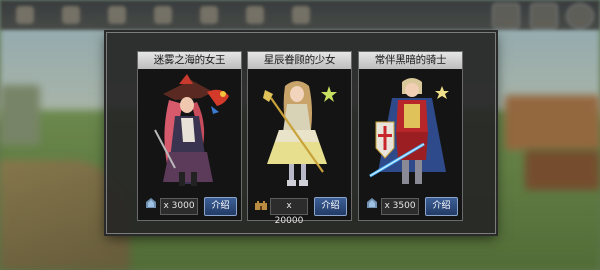 The height and width of the screenshot is (270, 600). What do you see at coordinates (400, 206) in the screenshot?
I see `unlock-cost: x 3500` at bounding box center [400, 206].